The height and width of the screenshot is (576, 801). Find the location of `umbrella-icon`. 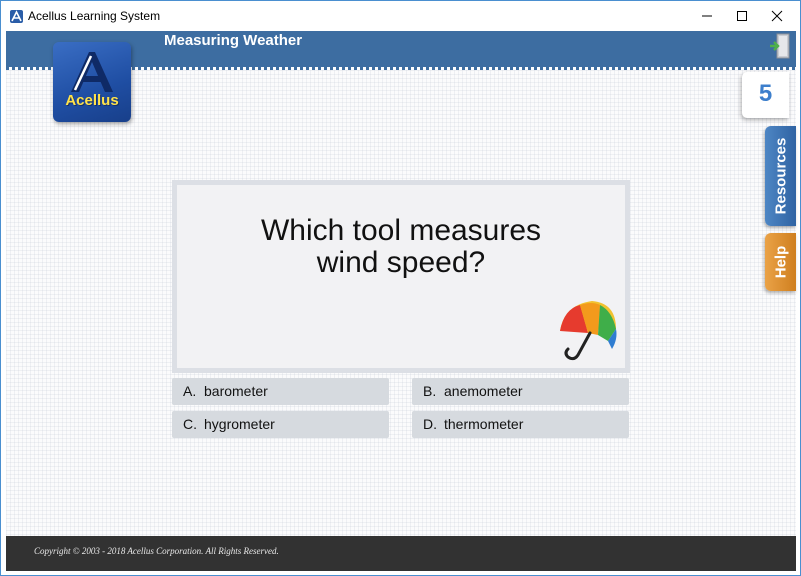

umbrella-icon is located at coordinates (588, 331).